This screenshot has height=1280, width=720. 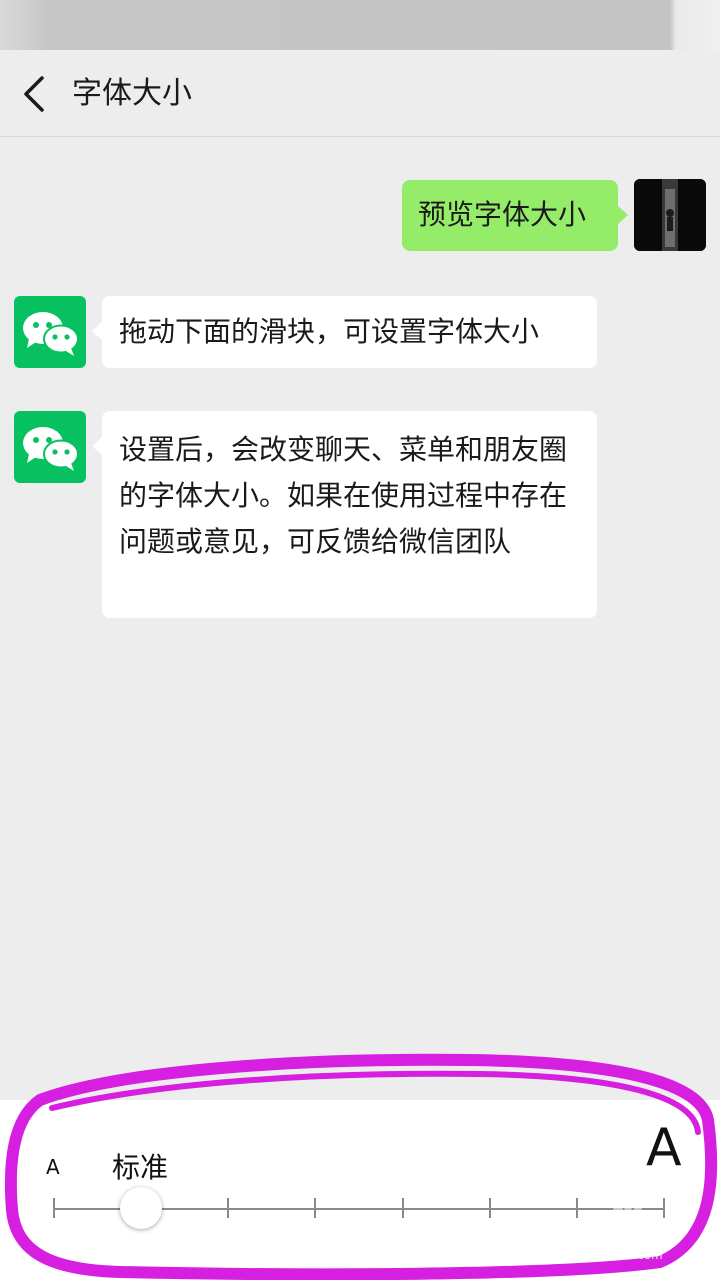 What do you see at coordinates (515, 215) in the screenshot?
I see `preview-message-bubble: 预览字体大小` at bounding box center [515, 215].